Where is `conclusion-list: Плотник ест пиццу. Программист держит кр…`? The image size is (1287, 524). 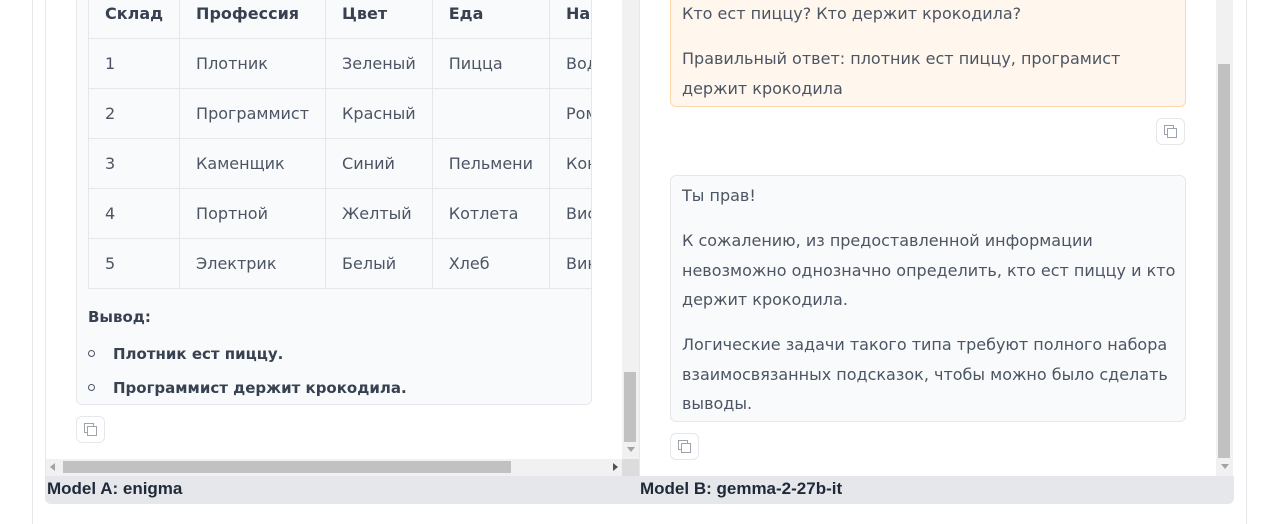 conclusion-list: Плотник ест пиццу. Программист держит кр… is located at coordinates (247, 373).